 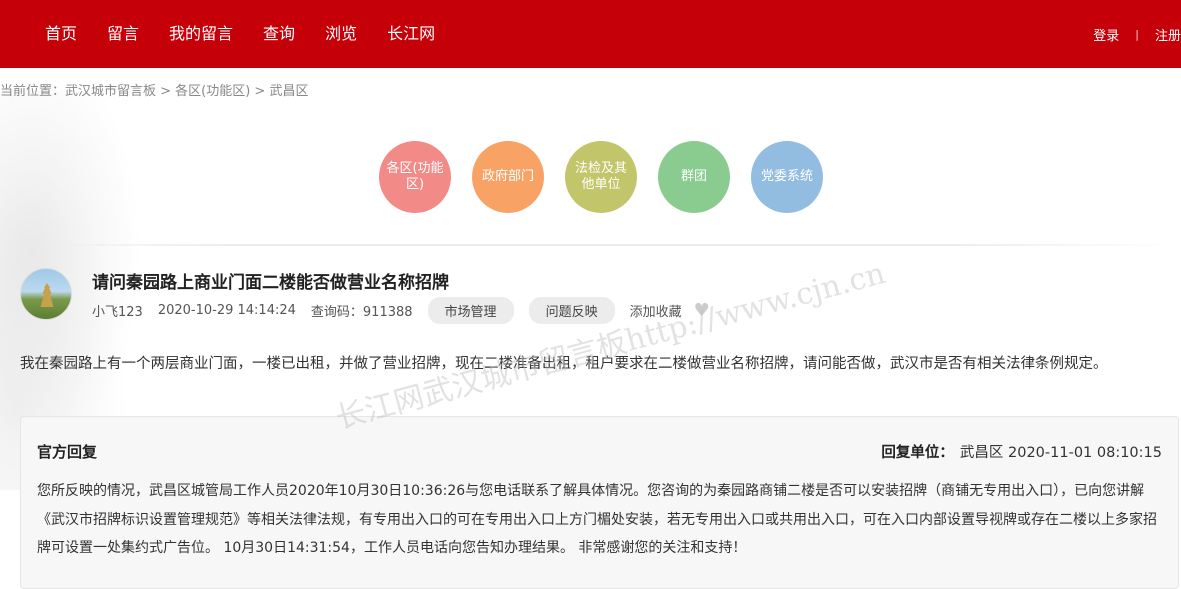 I want to click on login-link: 登录, so click(x=1106, y=34).